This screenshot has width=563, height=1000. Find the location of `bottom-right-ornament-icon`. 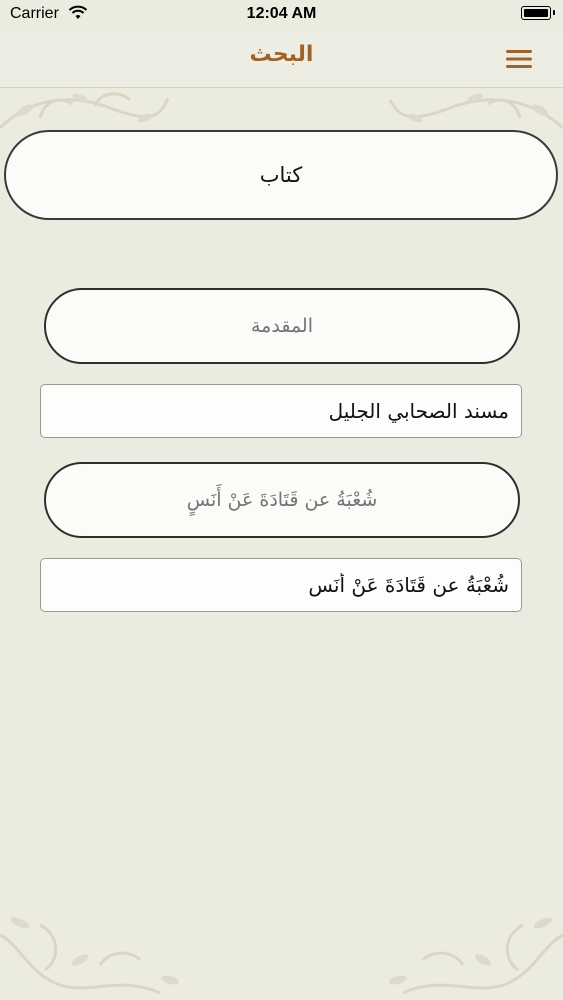

bottom-right-ornament-icon is located at coordinates (476, 956).